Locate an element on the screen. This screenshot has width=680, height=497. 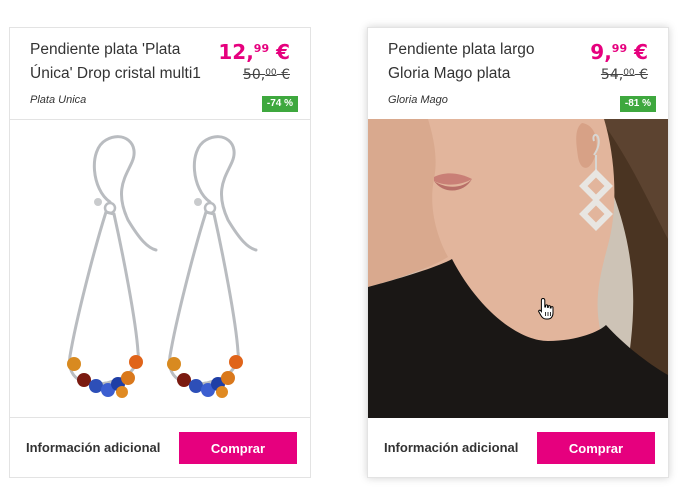
discount-badge: -81 % is located at coordinates (637, 104).